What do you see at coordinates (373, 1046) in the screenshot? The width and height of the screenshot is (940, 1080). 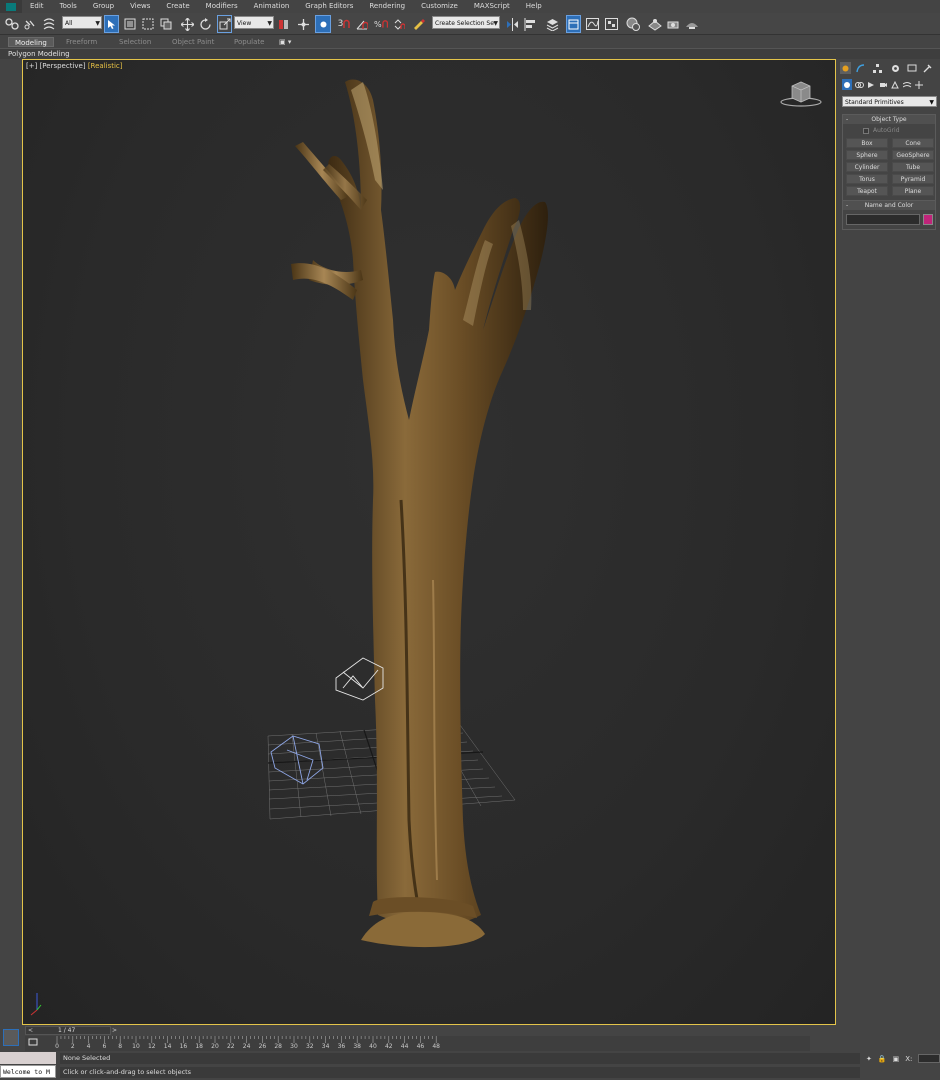 I see `track-bar-frame-label: 40` at bounding box center [373, 1046].